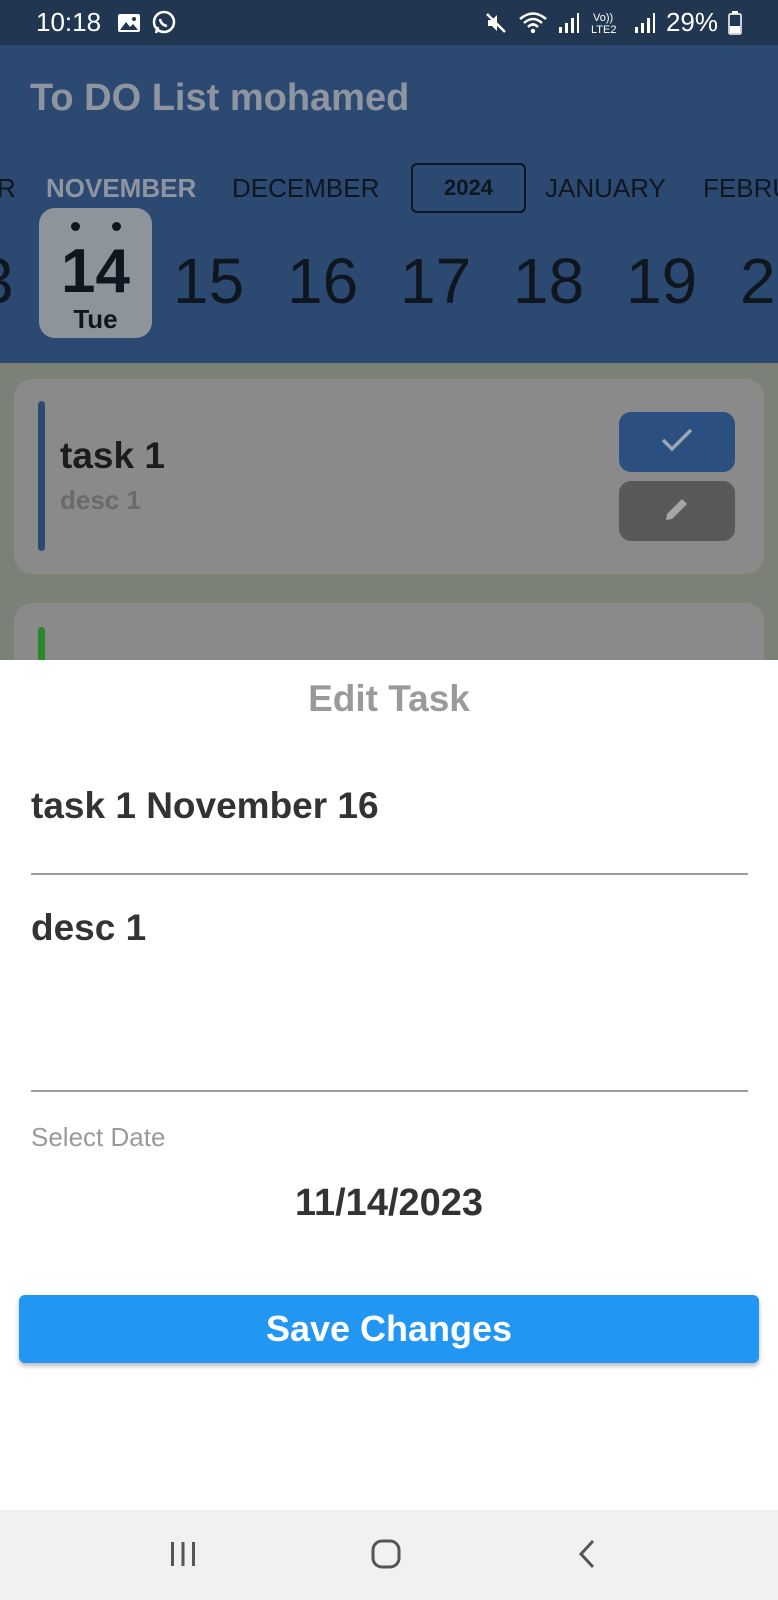 Image resolution: width=778 pixels, height=1600 pixels. I want to click on edit-task-button, so click(677, 511).